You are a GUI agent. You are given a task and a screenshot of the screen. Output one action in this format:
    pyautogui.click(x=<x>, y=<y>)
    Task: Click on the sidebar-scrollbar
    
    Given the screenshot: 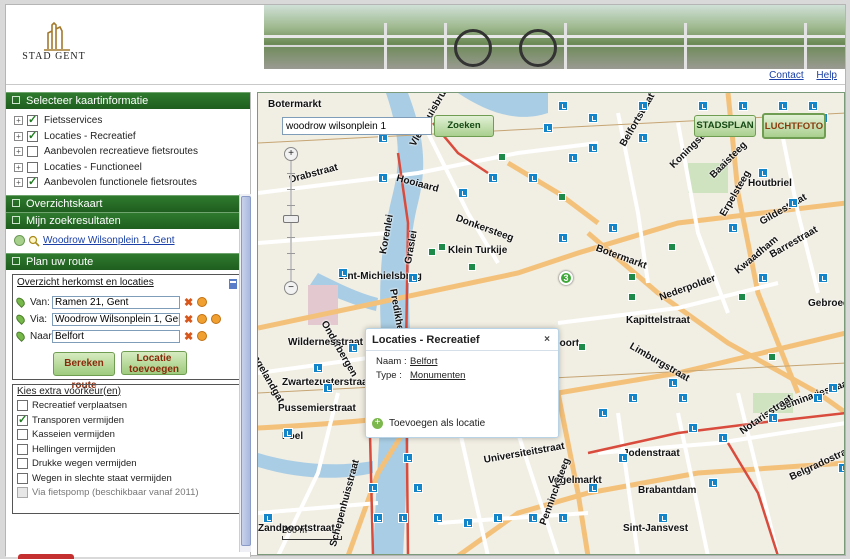 What is the action you would take?
    pyautogui.click(x=245, y=373)
    